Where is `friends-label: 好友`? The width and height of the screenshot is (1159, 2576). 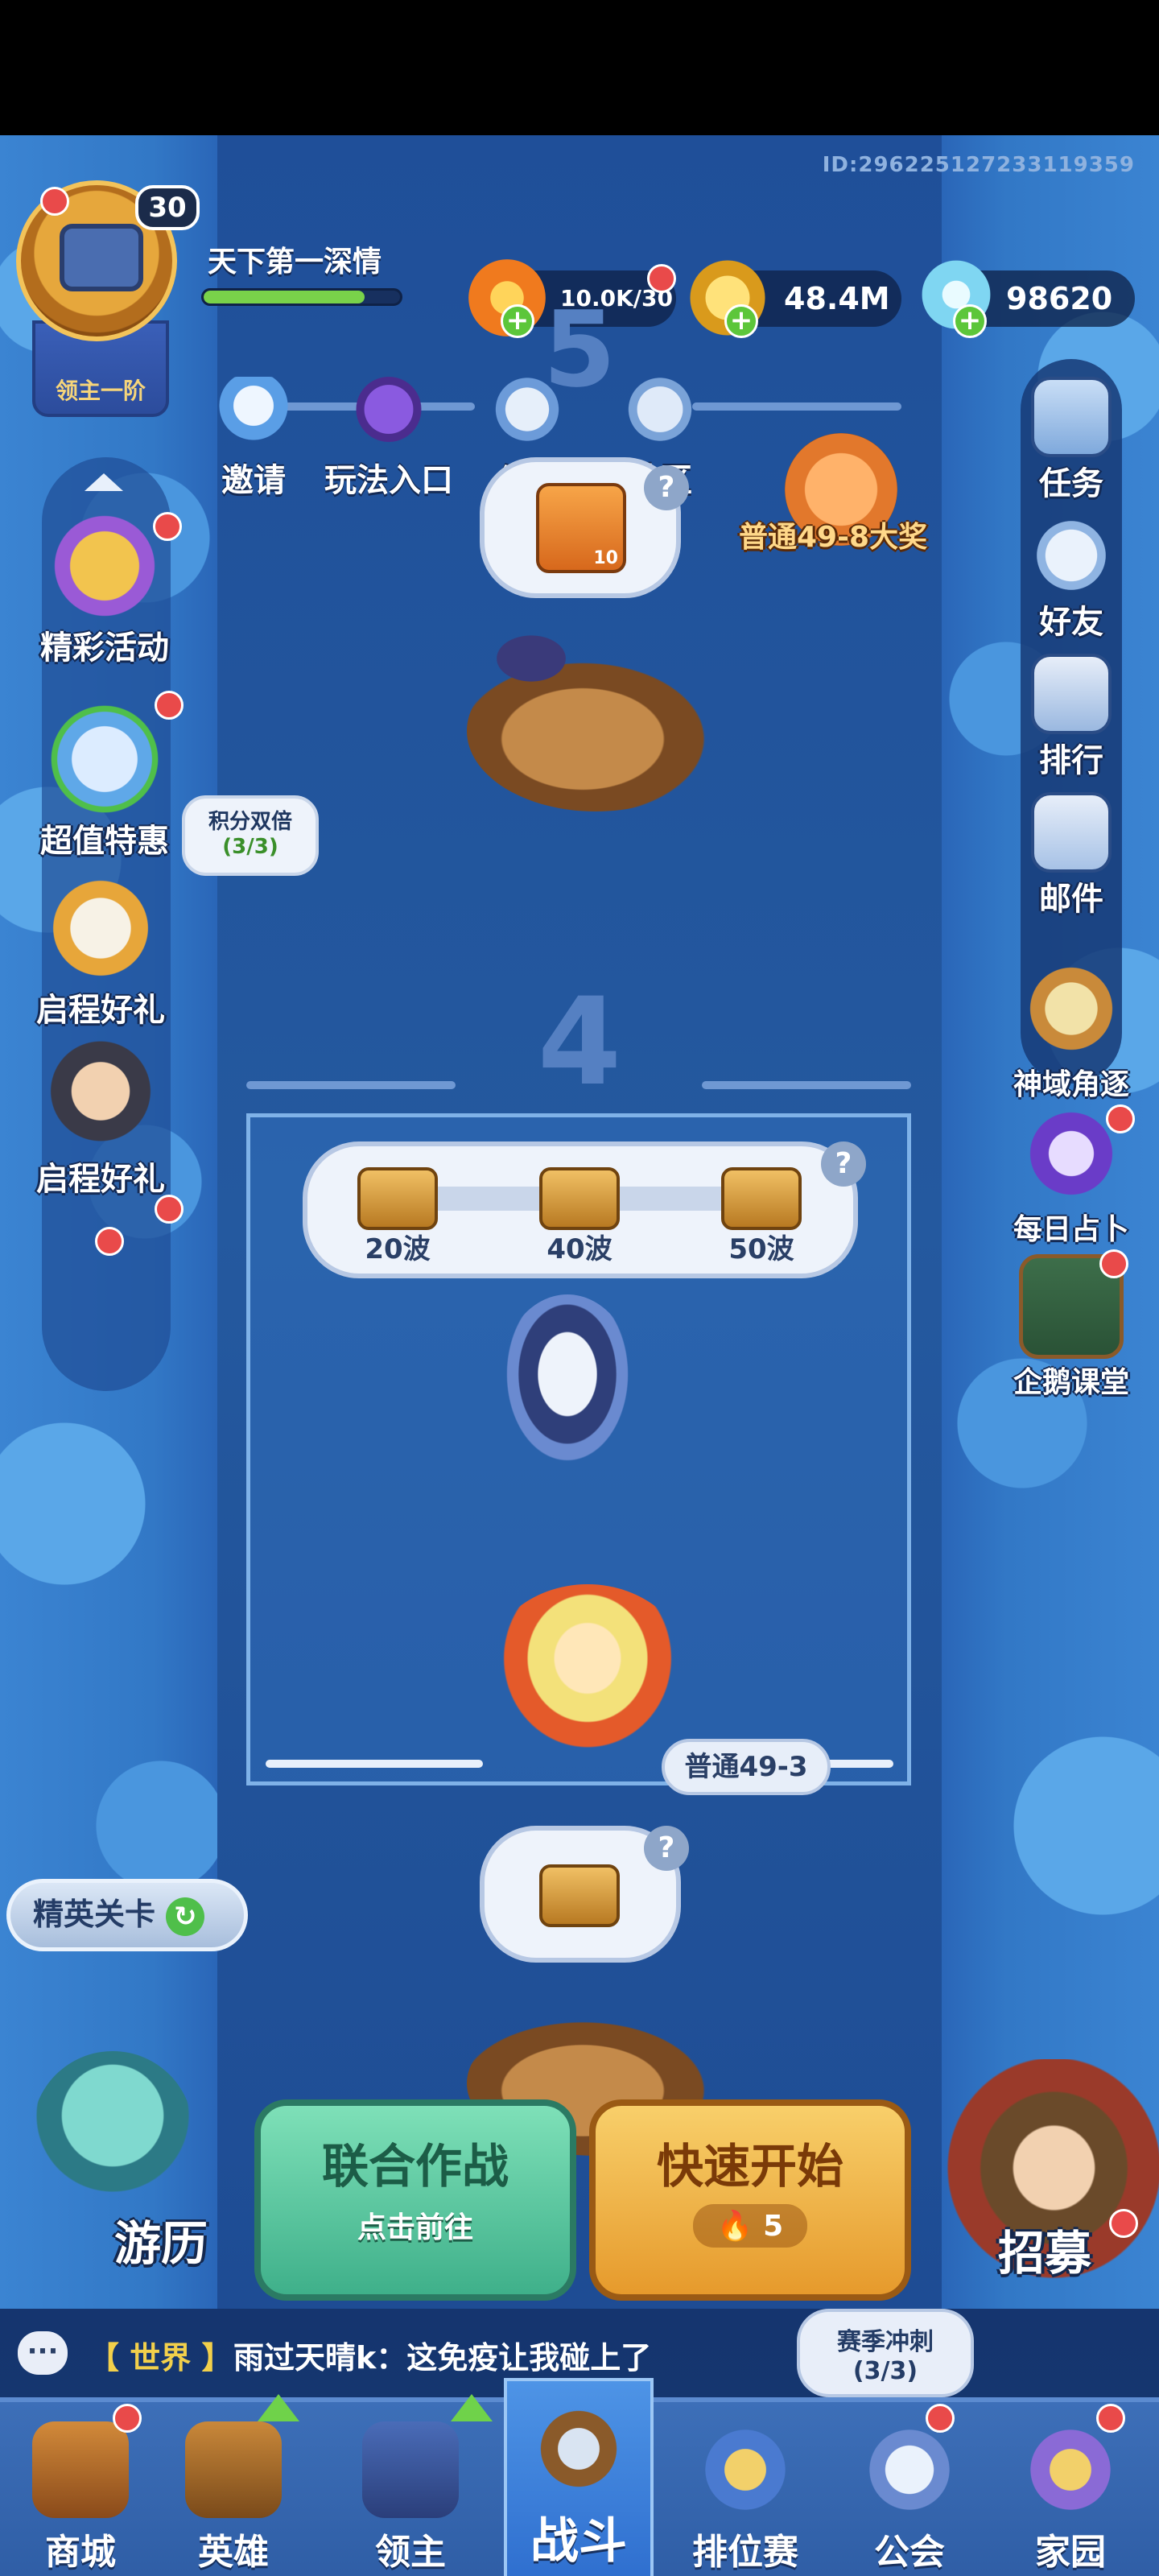 friends-label: 好友 is located at coordinates (1071, 622).